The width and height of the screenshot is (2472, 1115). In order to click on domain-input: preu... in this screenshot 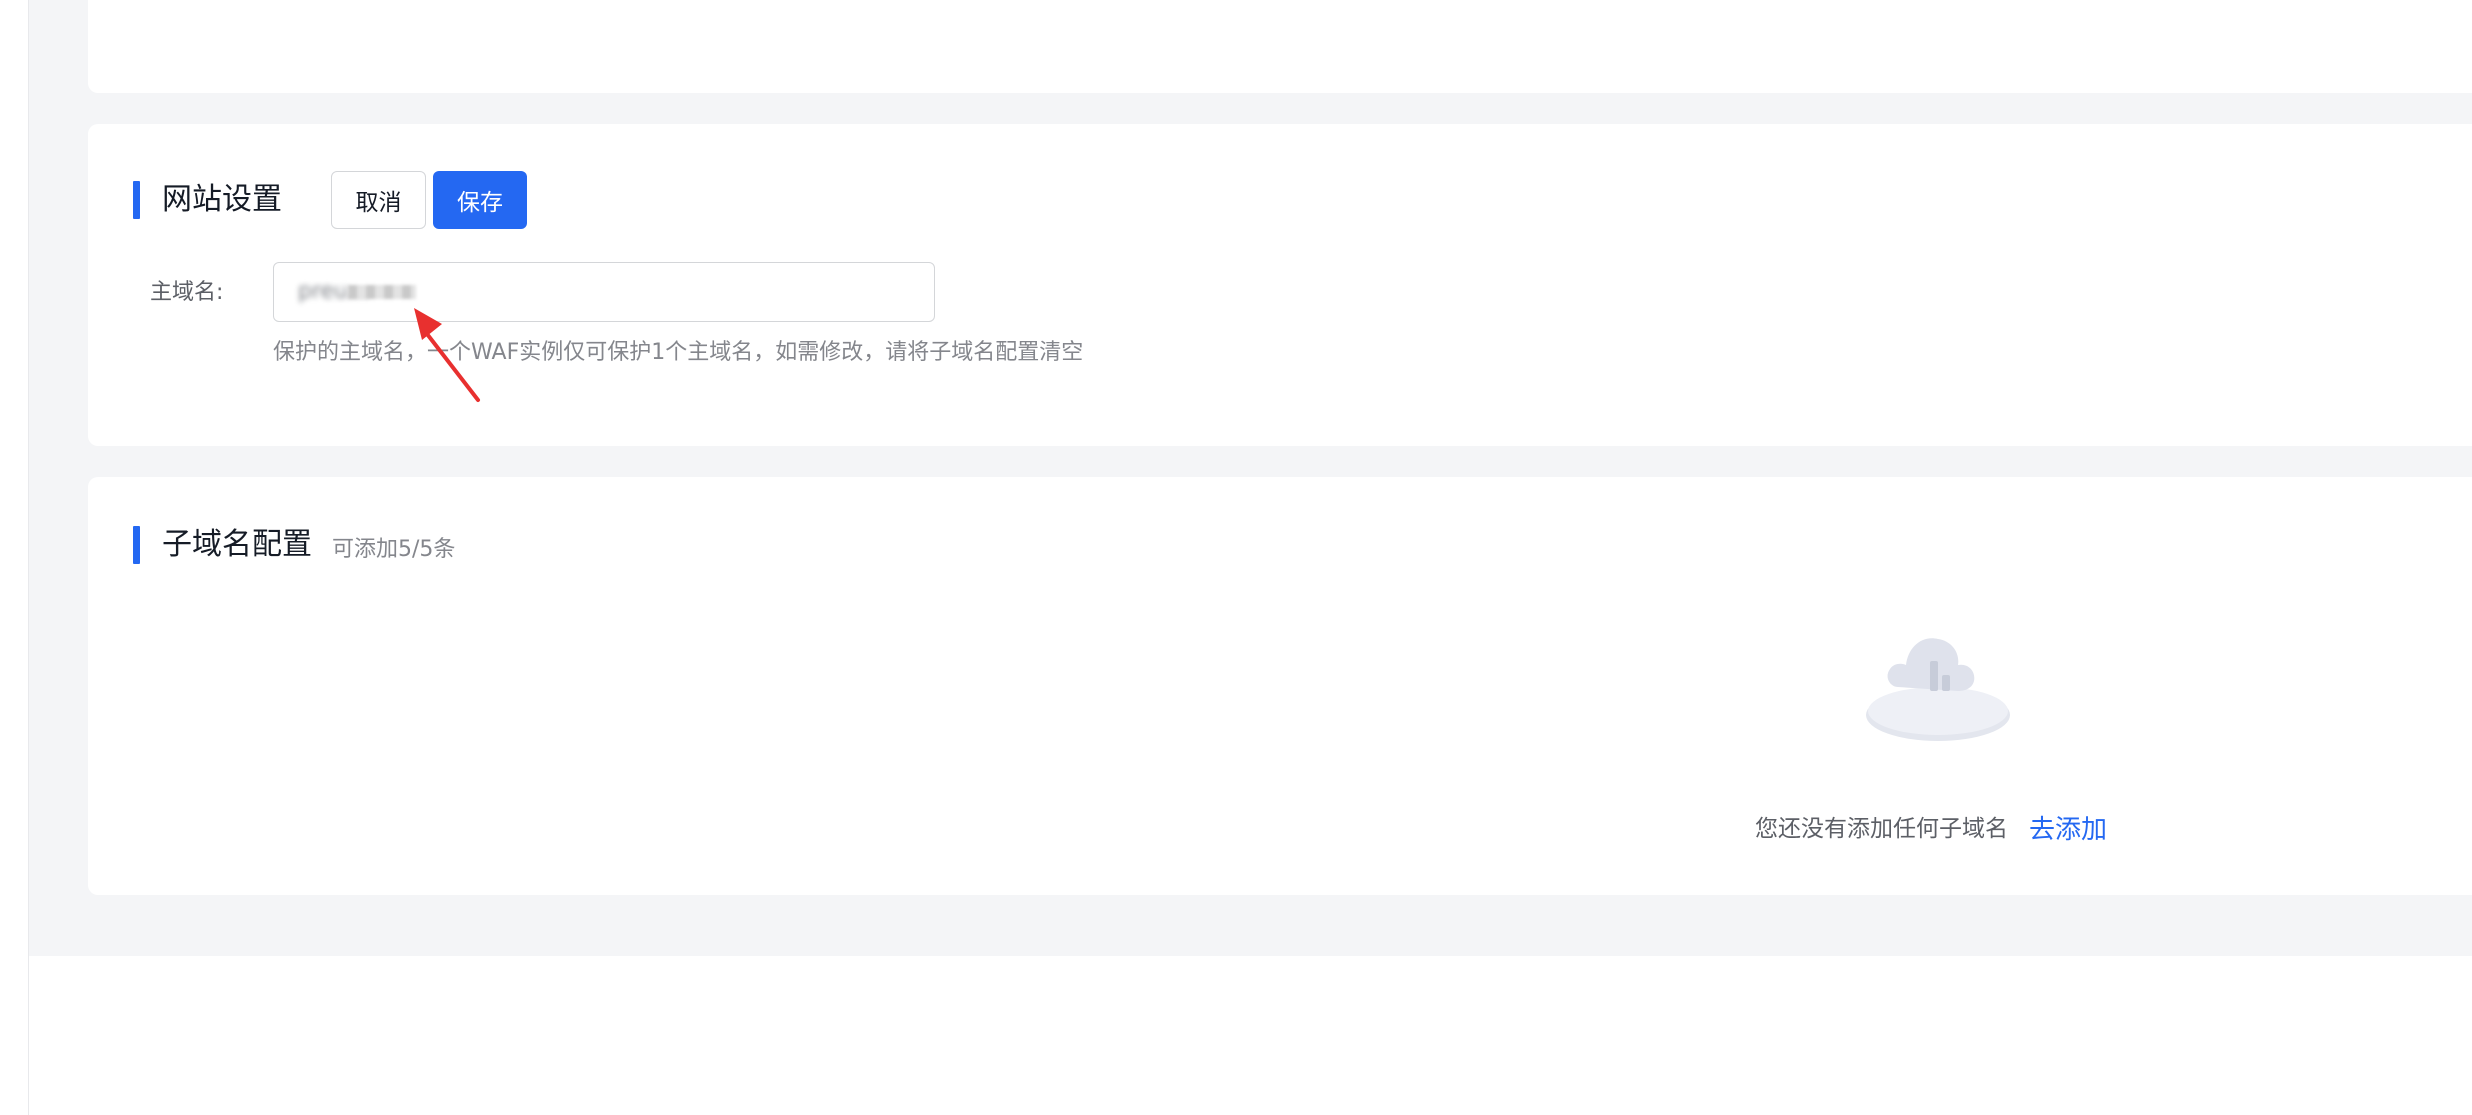, I will do `click(604, 292)`.